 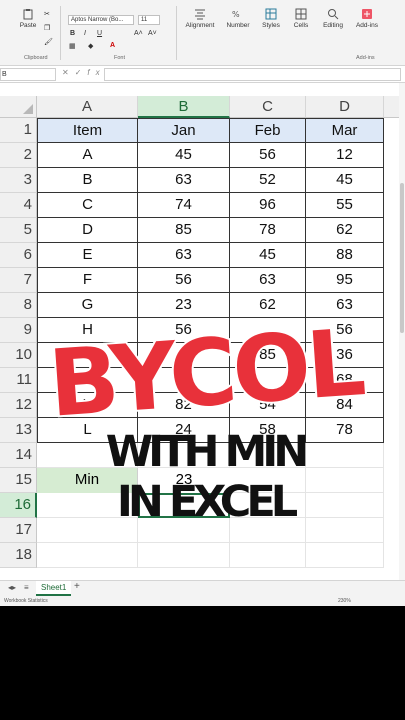 I want to click on table-header-cell: Item, so click(x=87, y=130).